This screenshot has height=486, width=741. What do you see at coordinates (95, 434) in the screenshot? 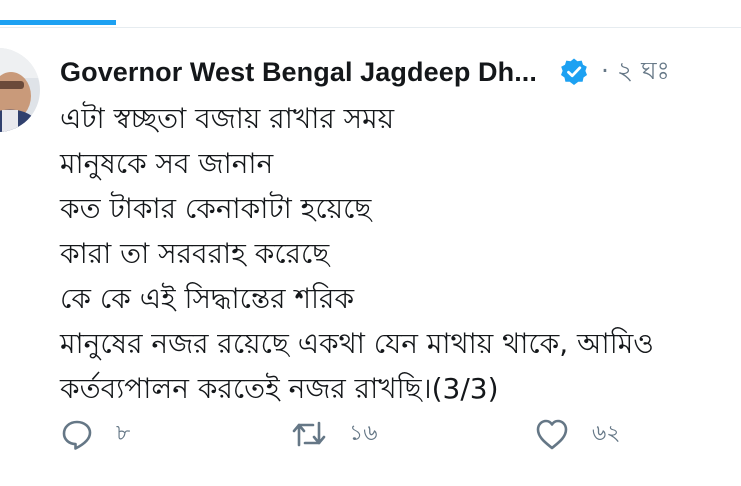
I see `reply-button: ৮` at bounding box center [95, 434].